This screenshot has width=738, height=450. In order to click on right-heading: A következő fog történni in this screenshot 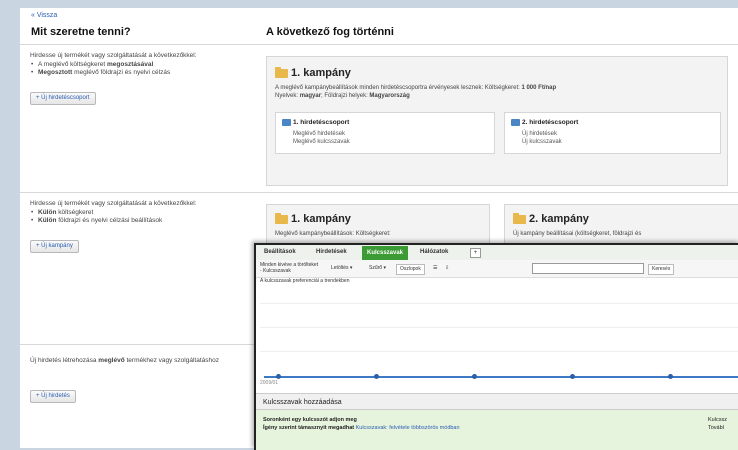, I will do `click(330, 32)`.